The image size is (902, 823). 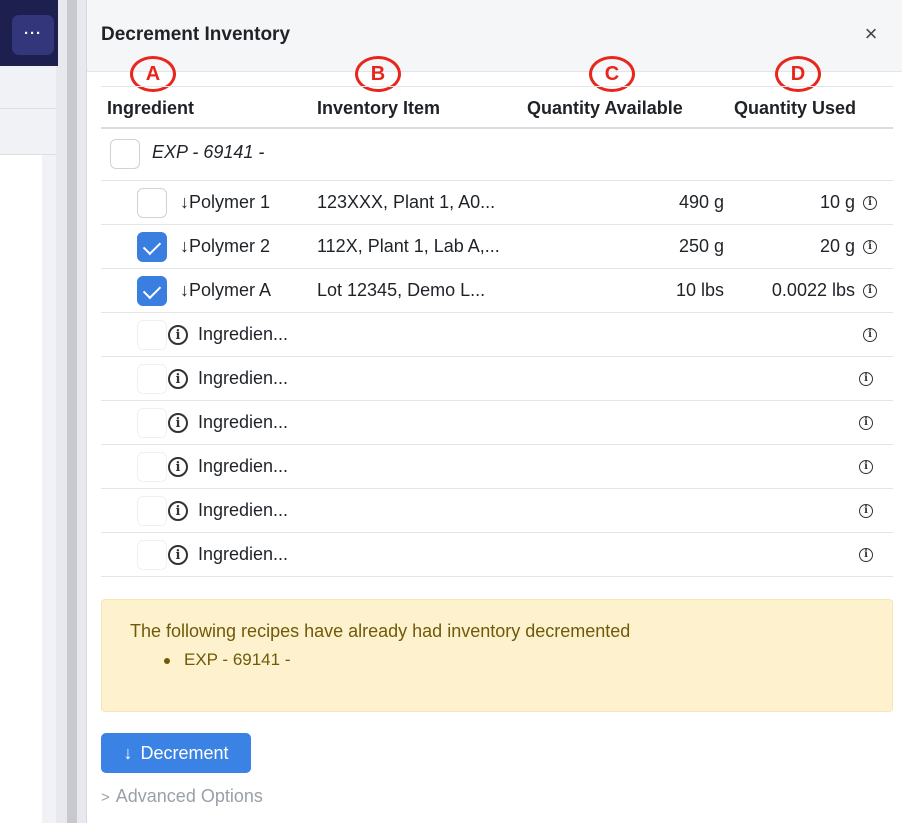 I want to click on decrement-label: Decrement, so click(x=184, y=752).